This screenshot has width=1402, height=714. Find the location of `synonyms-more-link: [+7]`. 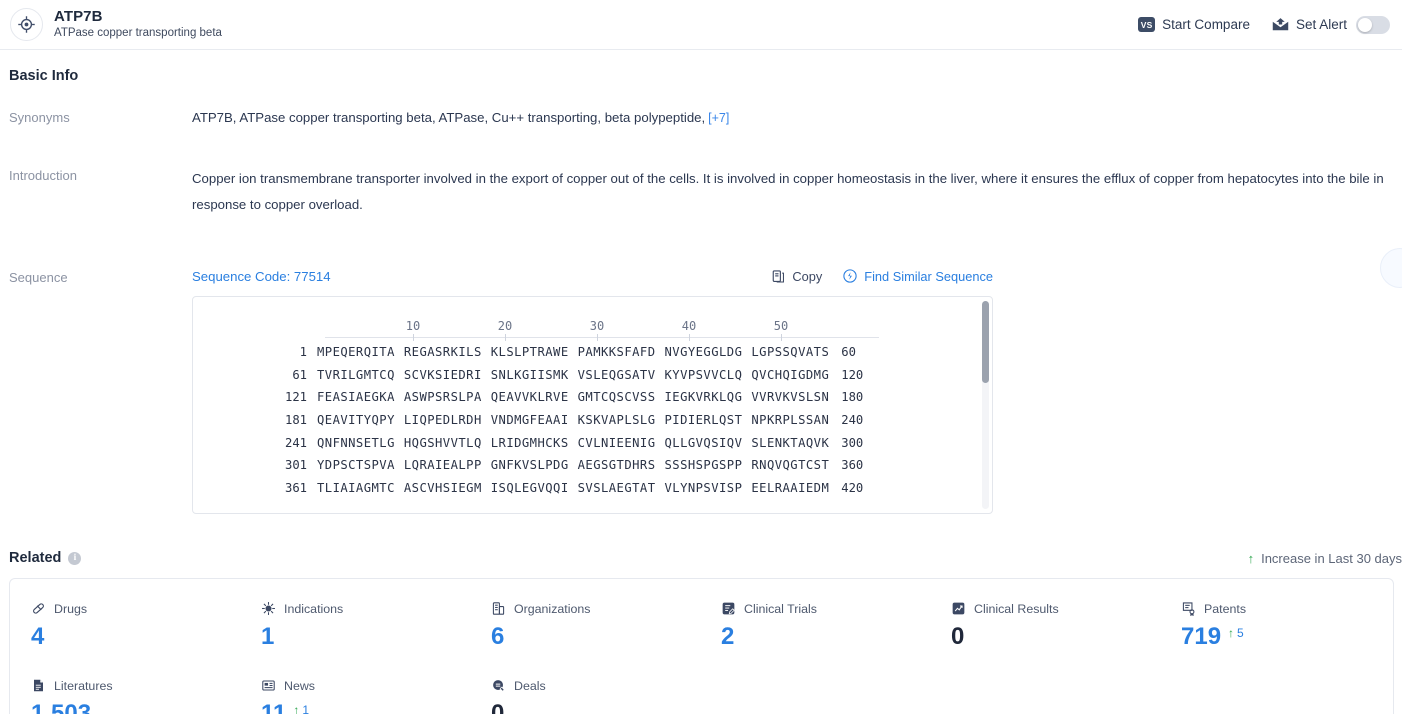

synonyms-more-link: [+7] is located at coordinates (718, 118).